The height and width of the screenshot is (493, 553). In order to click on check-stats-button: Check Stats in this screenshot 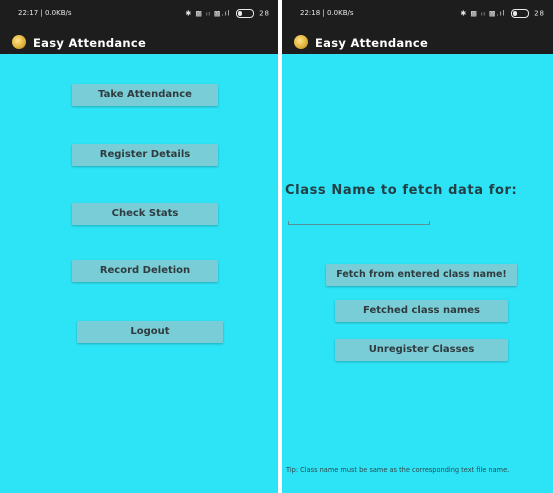, I will do `click(145, 214)`.